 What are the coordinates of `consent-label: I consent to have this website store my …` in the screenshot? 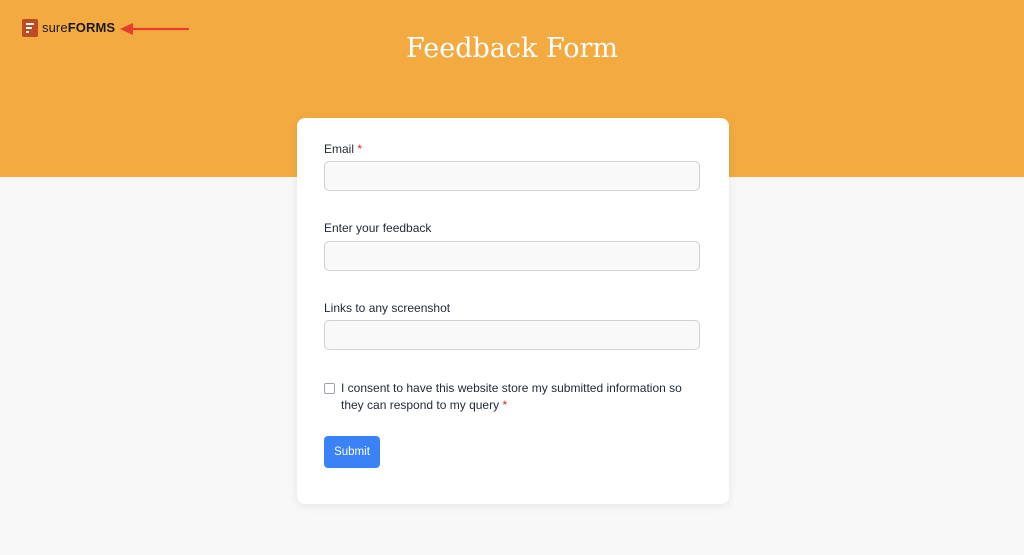 It's located at (522, 397).